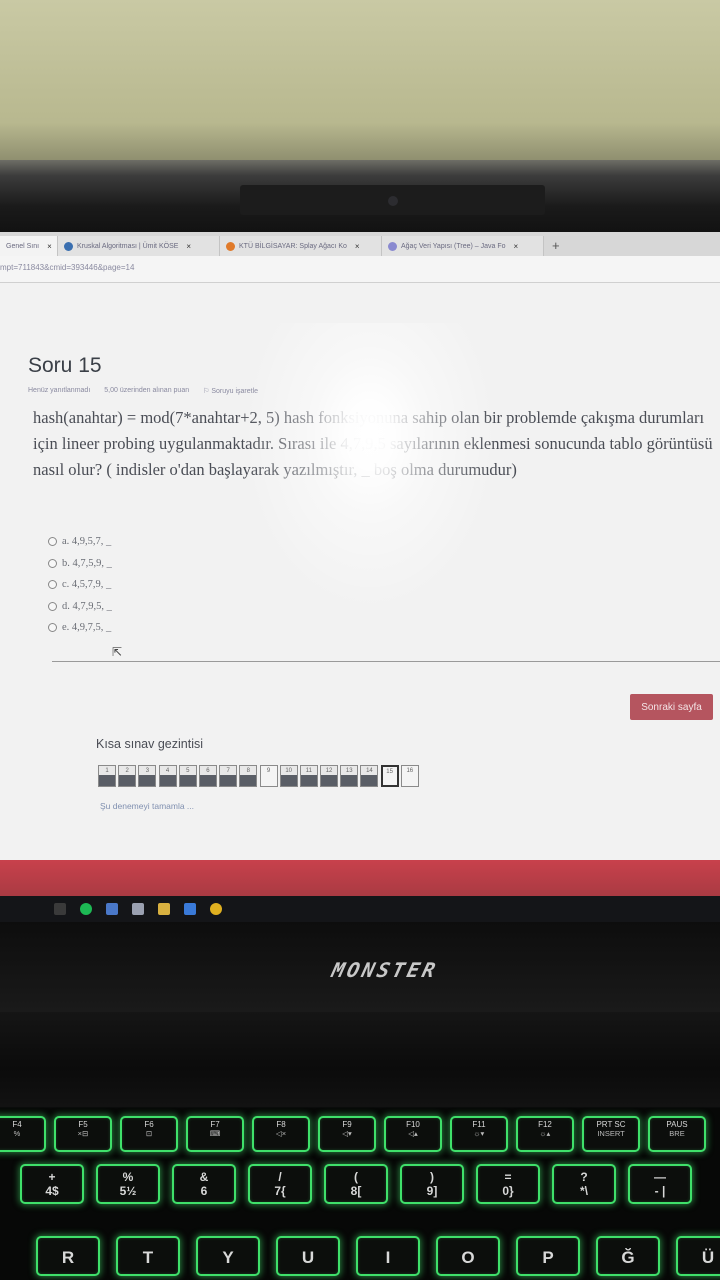 Image resolution: width=720 pixels, height=1280 pixels. Describe the element at coordinates (67, 267) in the screenshot. I see `url-text: mpt=711843&cmid=393446&page=14` at that location.